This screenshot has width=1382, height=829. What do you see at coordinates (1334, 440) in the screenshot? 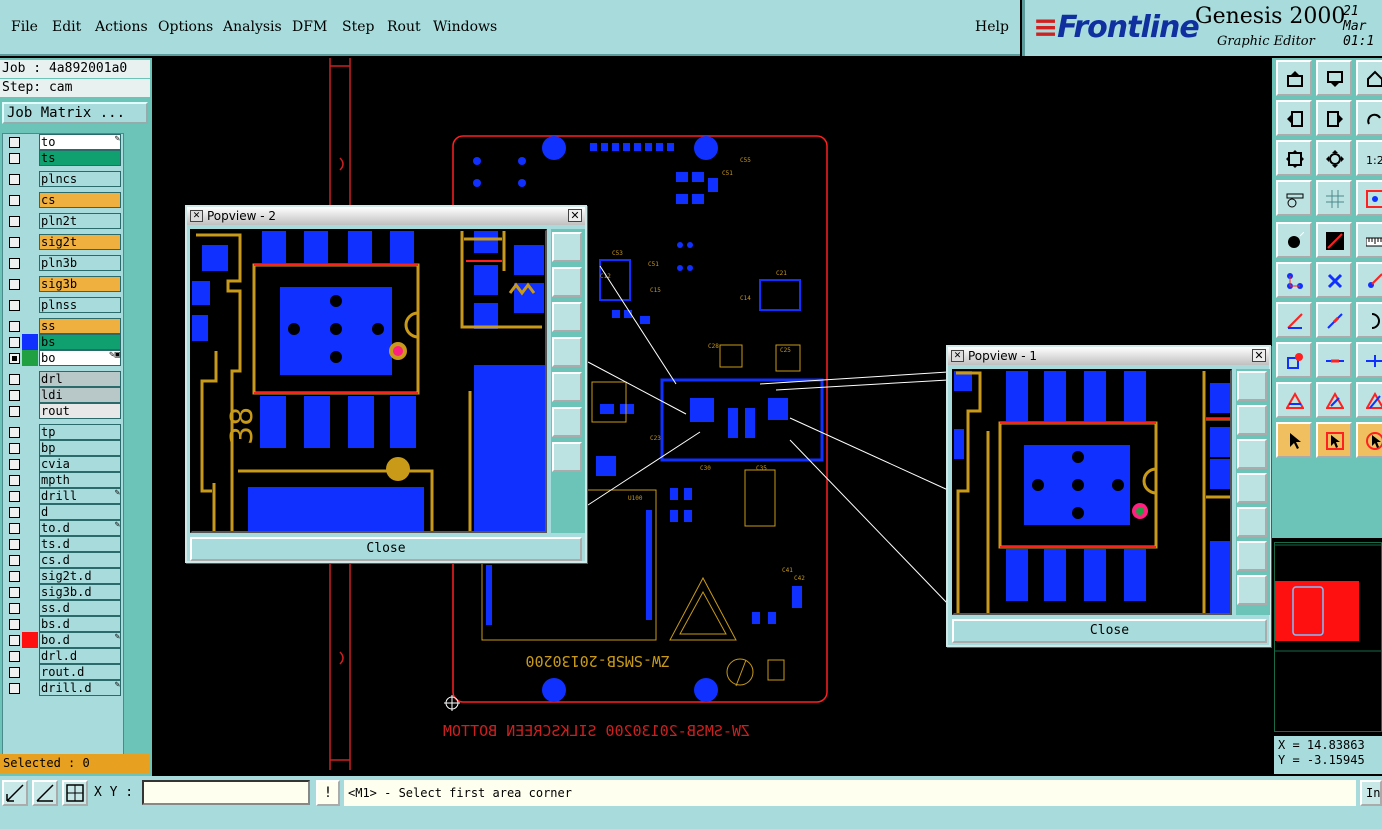
I see `select-box-pointer-icon` at bounding box center [1334, 440].